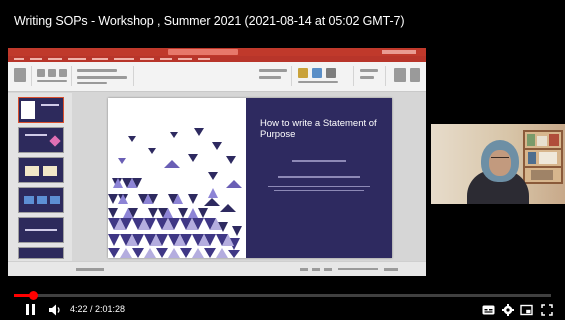 This screenshot has height=320, width=565. What do you see at coordinates (217, 77) in the screenshot?
I see `ppt-ribbon` at bounding box center [217, 77].